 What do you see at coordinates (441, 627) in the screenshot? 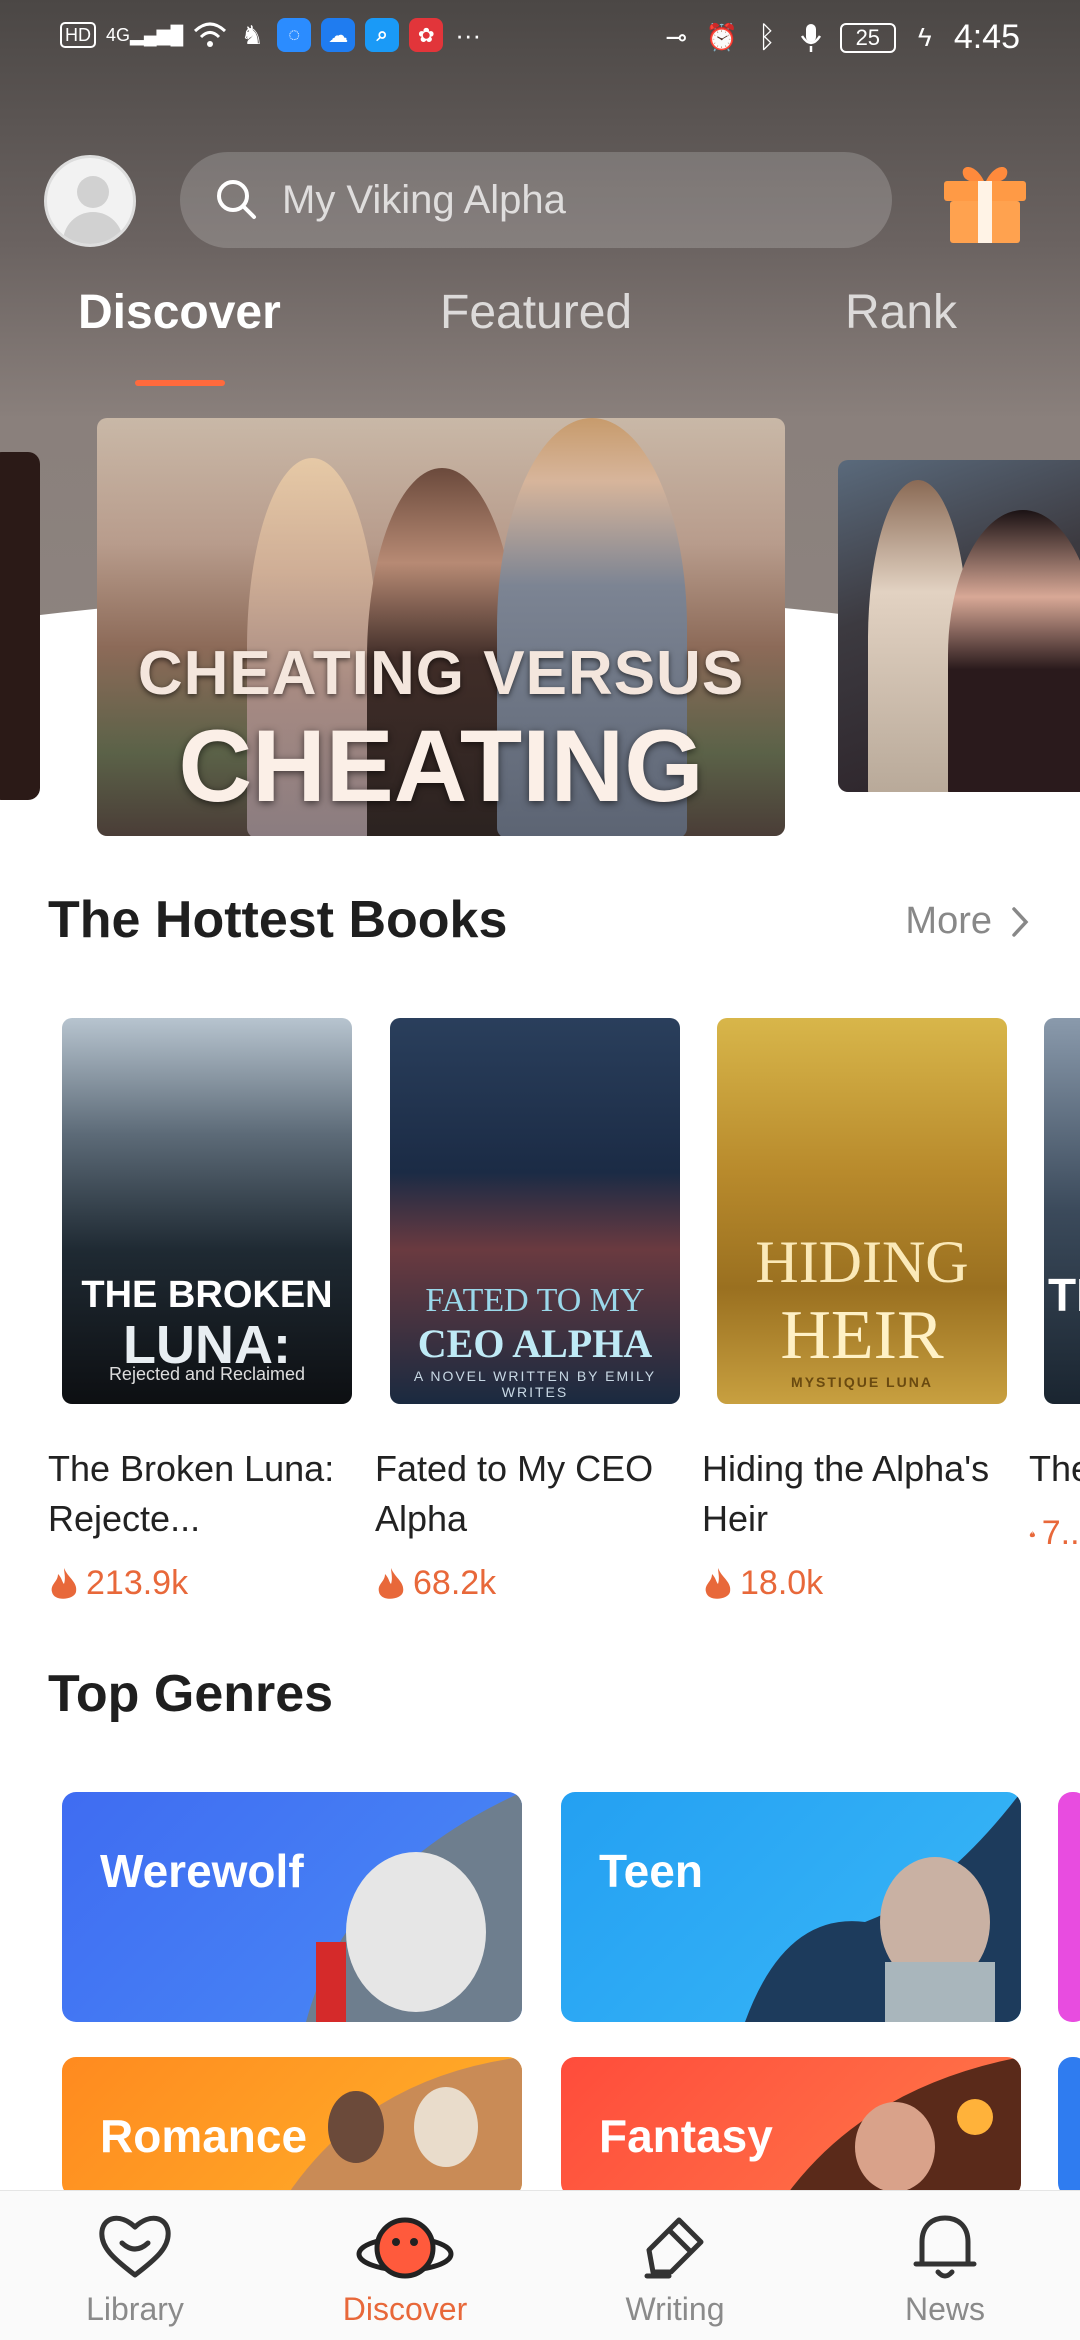
I see `carousel-main-banner: CHEATING VERSUS CHEATING` at bounding box center [441, 627].